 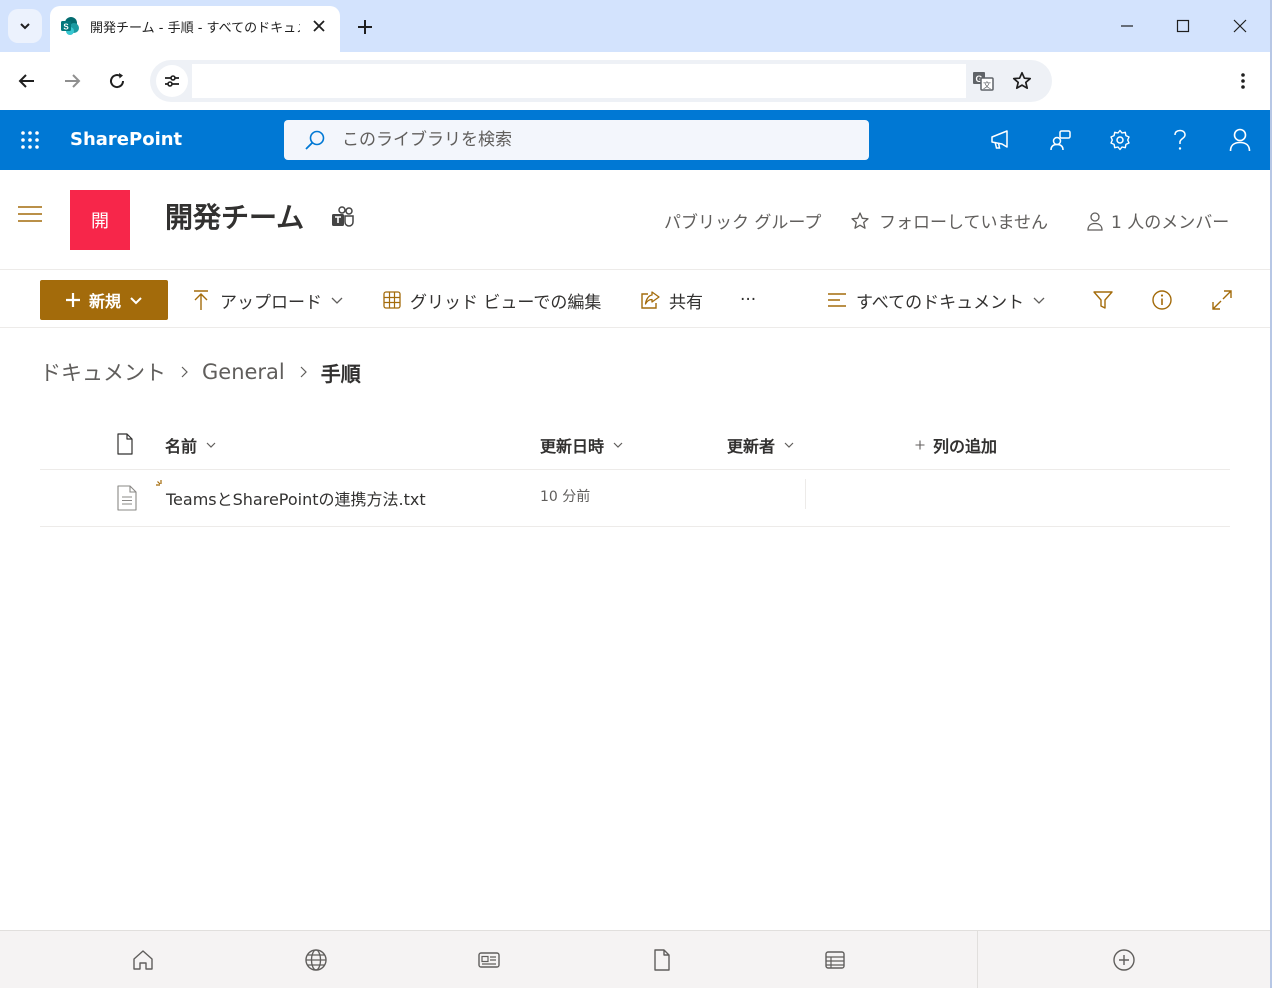 What do you see at coordinates (103, 372) in the screenshot?
I see `breadcrumb-item-documents: ドキュメント` at bounding box center [103, 372].